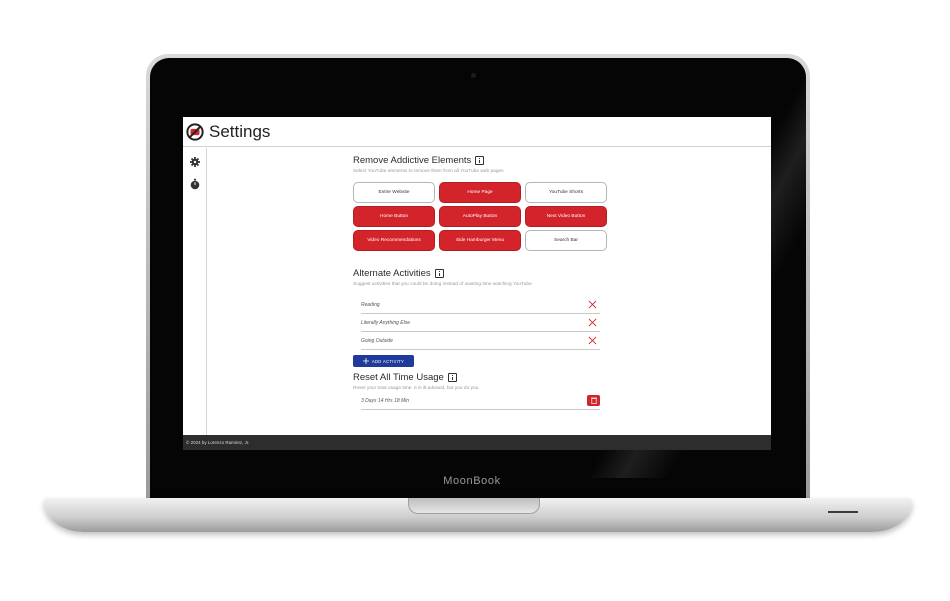 The width and height of the screenshot is (950, 601). I want to click on lid-notch, so click(474, 506).